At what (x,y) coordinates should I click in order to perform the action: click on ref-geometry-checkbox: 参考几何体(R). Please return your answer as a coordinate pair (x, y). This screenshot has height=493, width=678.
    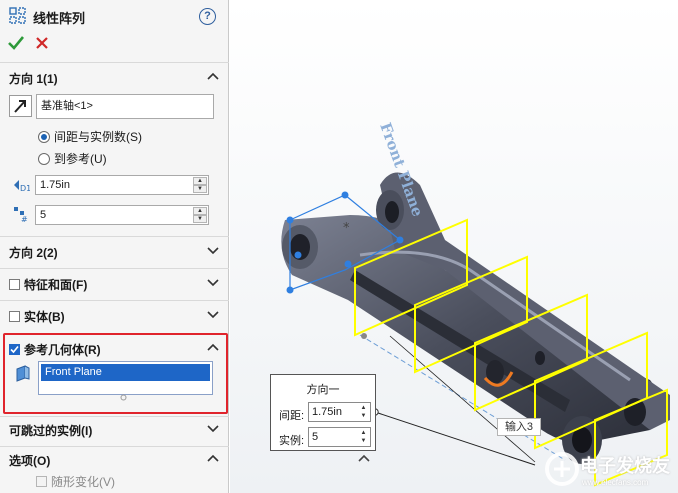
    Looking at the image, I should click on (55, 349).